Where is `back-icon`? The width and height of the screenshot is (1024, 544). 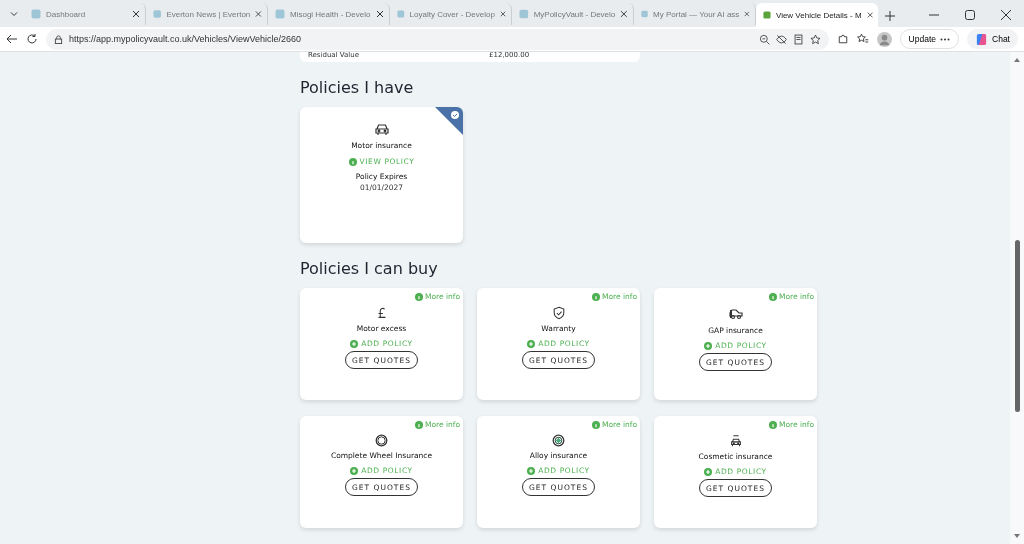
back-icon is located at coordinates (12, 39).